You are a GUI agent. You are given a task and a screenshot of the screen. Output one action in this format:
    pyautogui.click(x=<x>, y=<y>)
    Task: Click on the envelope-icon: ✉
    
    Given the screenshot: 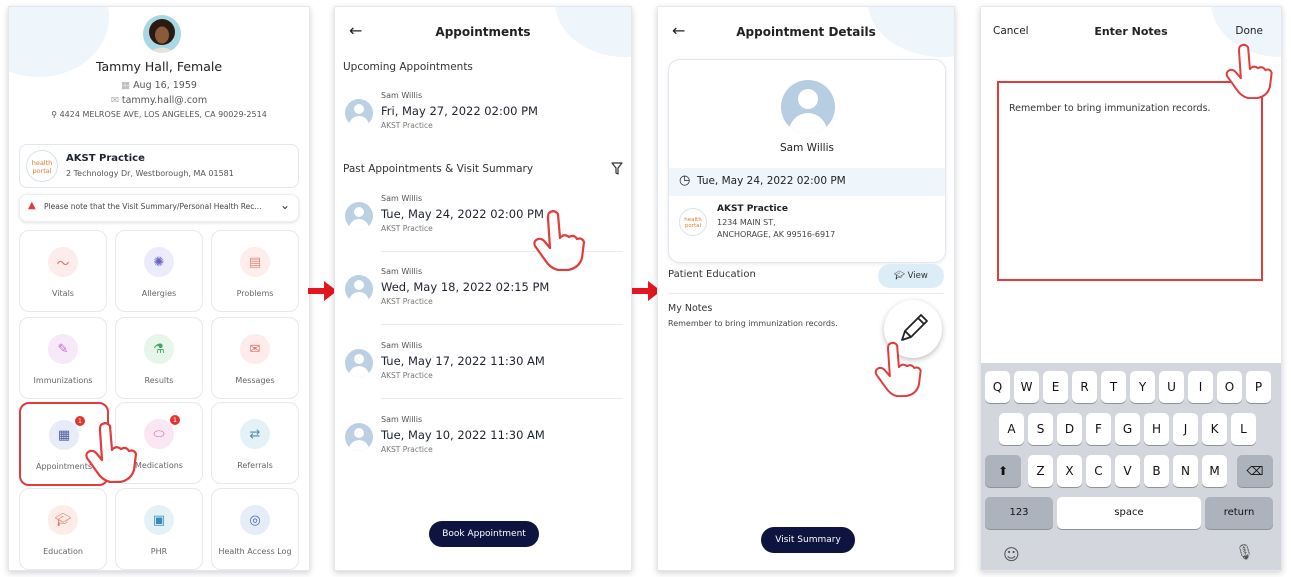 What is the action you would take?
    pyautogui.click(x=116, y=100)
    